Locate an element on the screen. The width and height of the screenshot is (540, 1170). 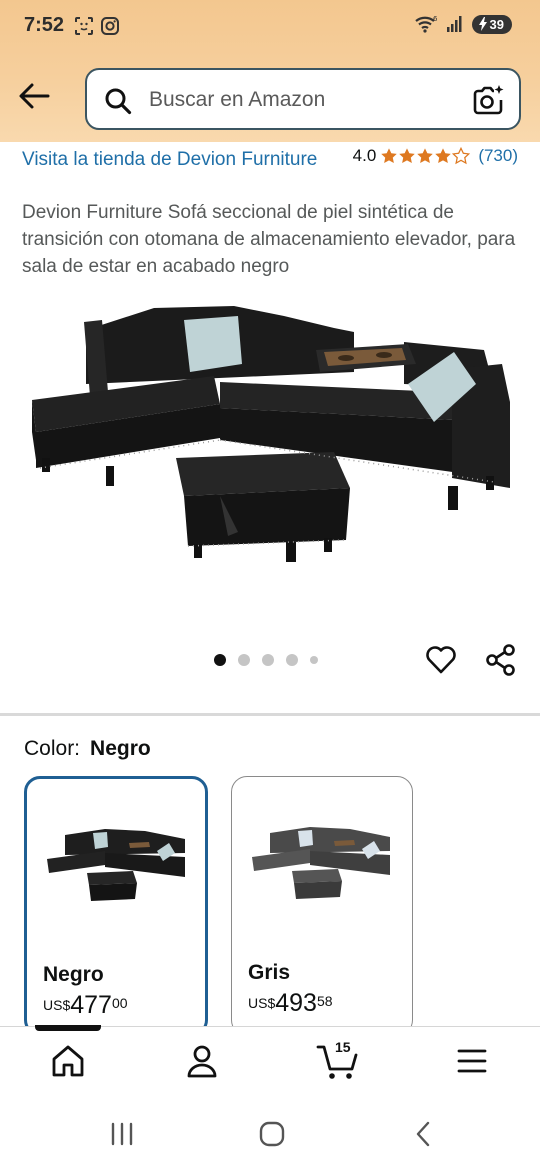
back-system-icon is located at coordinates (424, 1134).